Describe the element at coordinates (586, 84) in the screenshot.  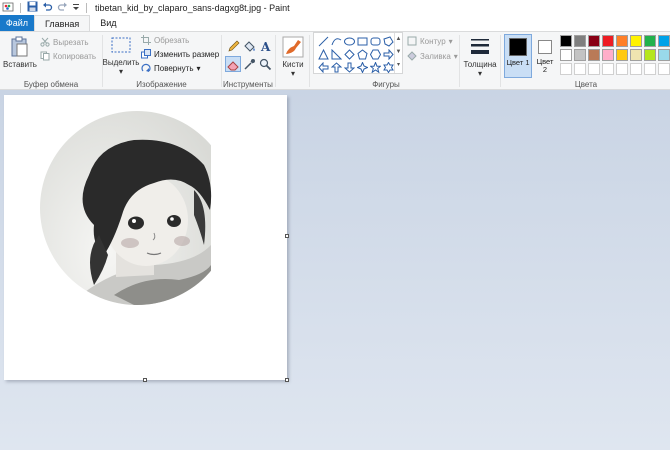
I see `colors-group-label: Цвета` at that location.